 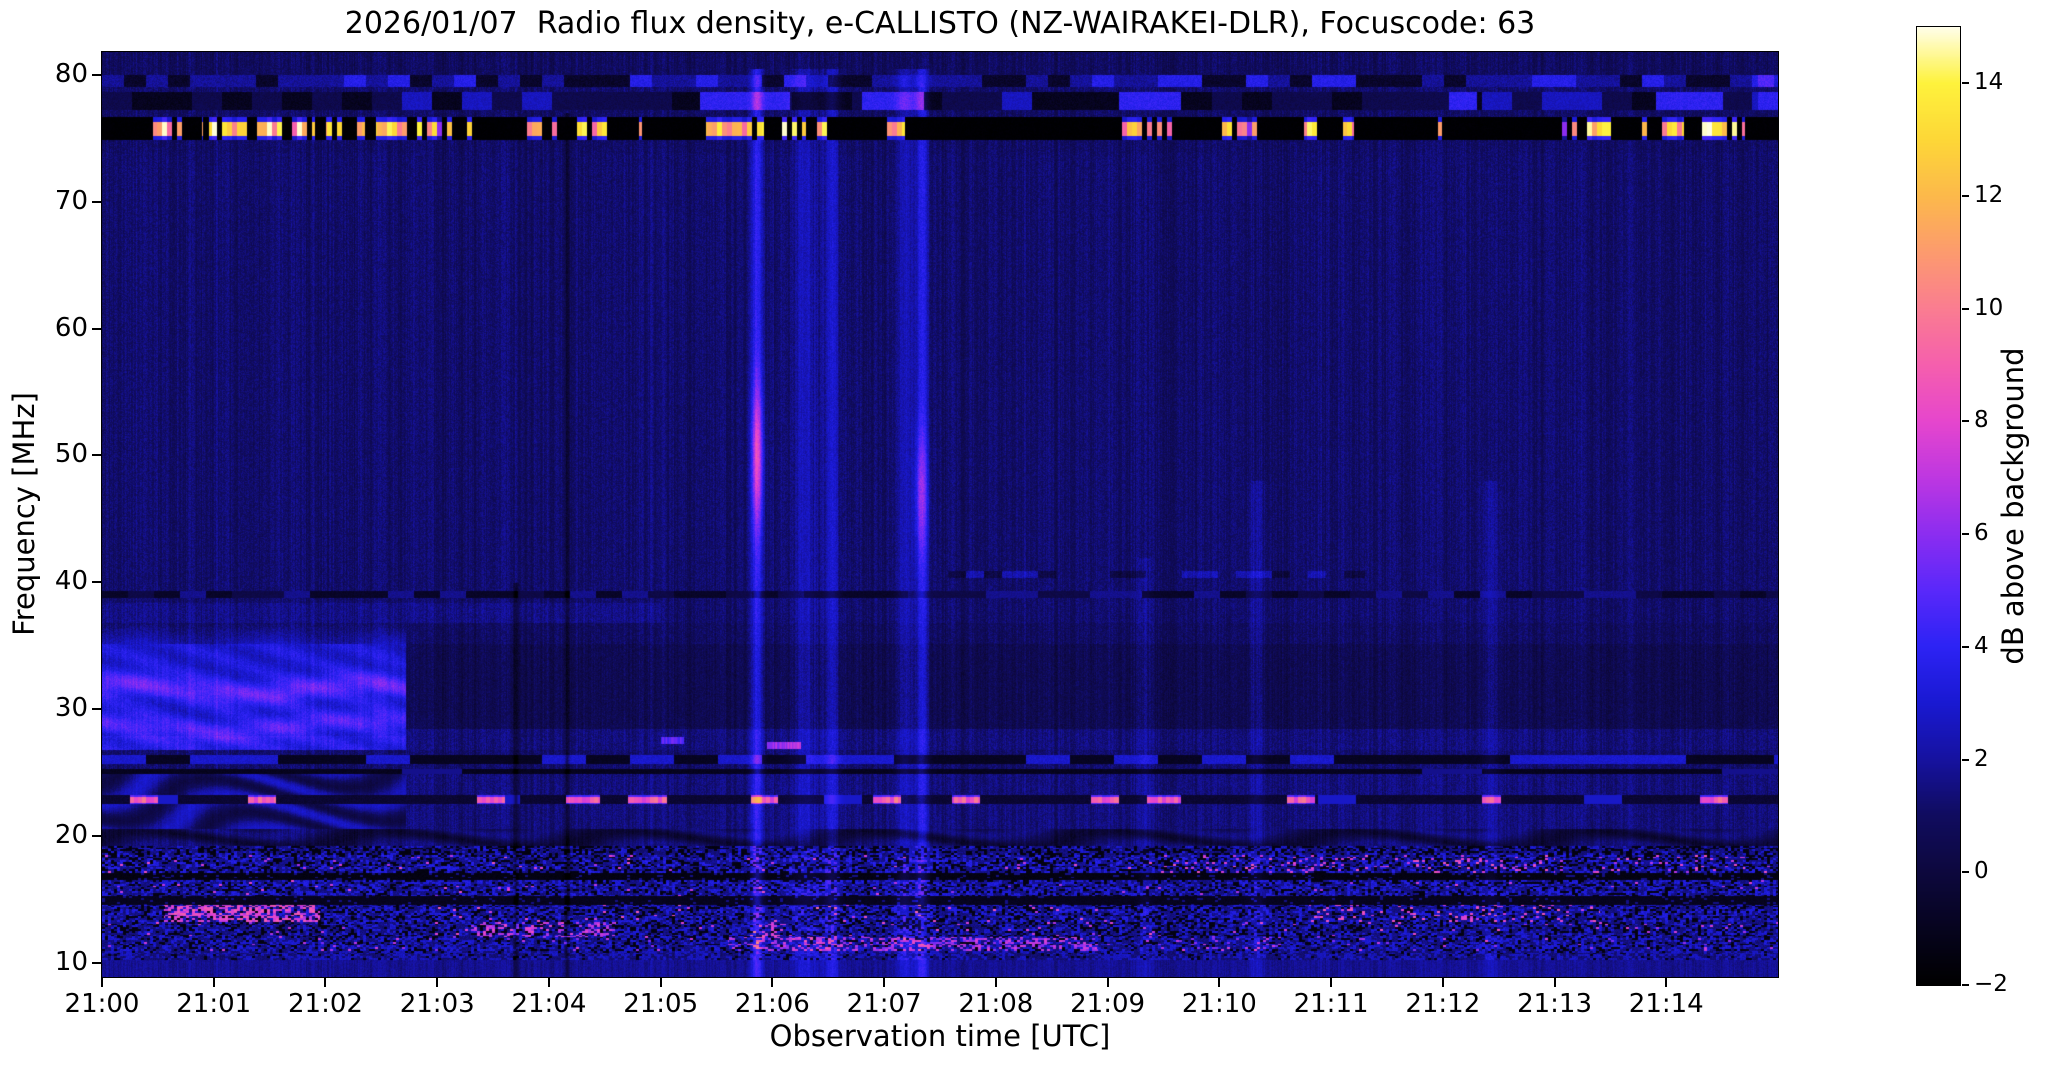 I want to click on y-tick-label: 20, so click(x=71, y=835).